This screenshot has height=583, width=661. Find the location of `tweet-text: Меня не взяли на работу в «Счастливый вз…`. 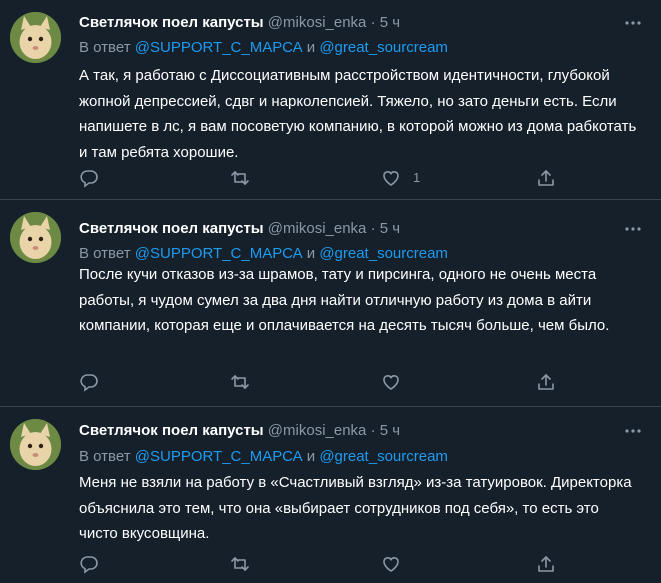

tweet-text: Меня не взяли на работу в «Счастливый вз… is located at coordinates (355, 508).